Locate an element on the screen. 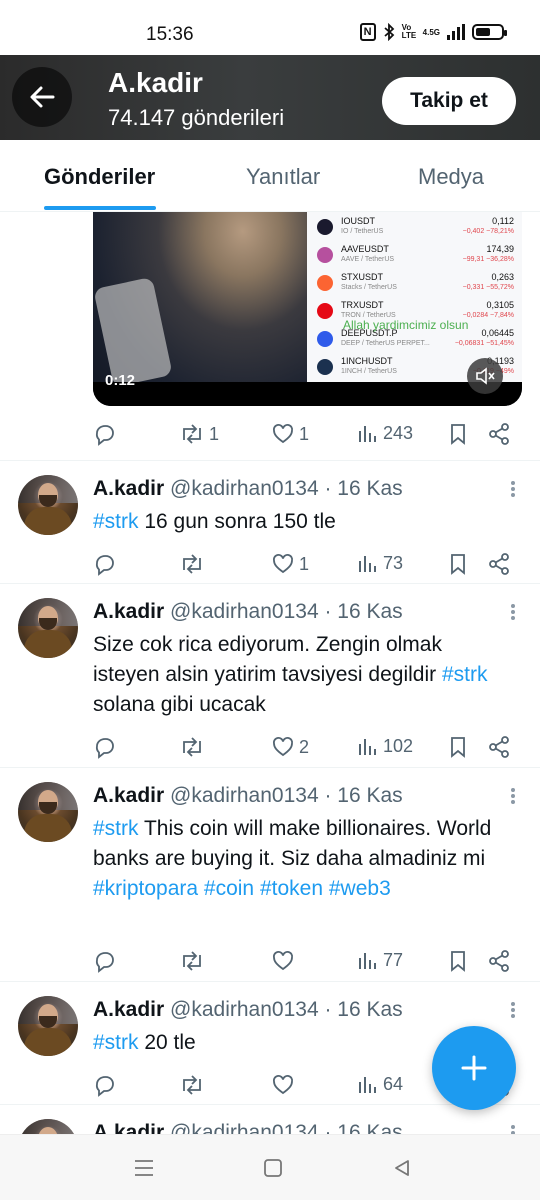 The width and height of the screenshot is (540, 1200). views-button: 64 is located at coordinates (380, 1084).